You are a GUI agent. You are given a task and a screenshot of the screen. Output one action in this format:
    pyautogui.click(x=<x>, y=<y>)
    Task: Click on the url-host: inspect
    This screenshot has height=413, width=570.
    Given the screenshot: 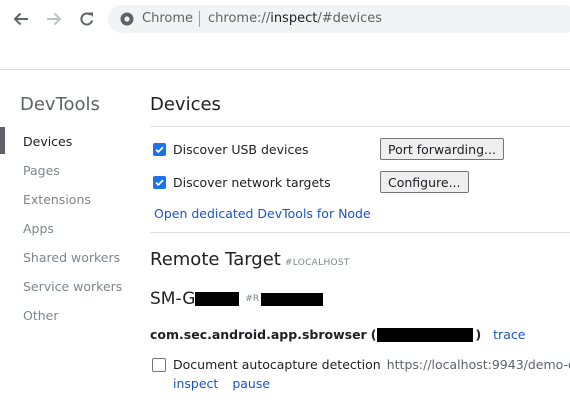 What is the action you would take?
    pyautogui.click(x=294, y=18)
    